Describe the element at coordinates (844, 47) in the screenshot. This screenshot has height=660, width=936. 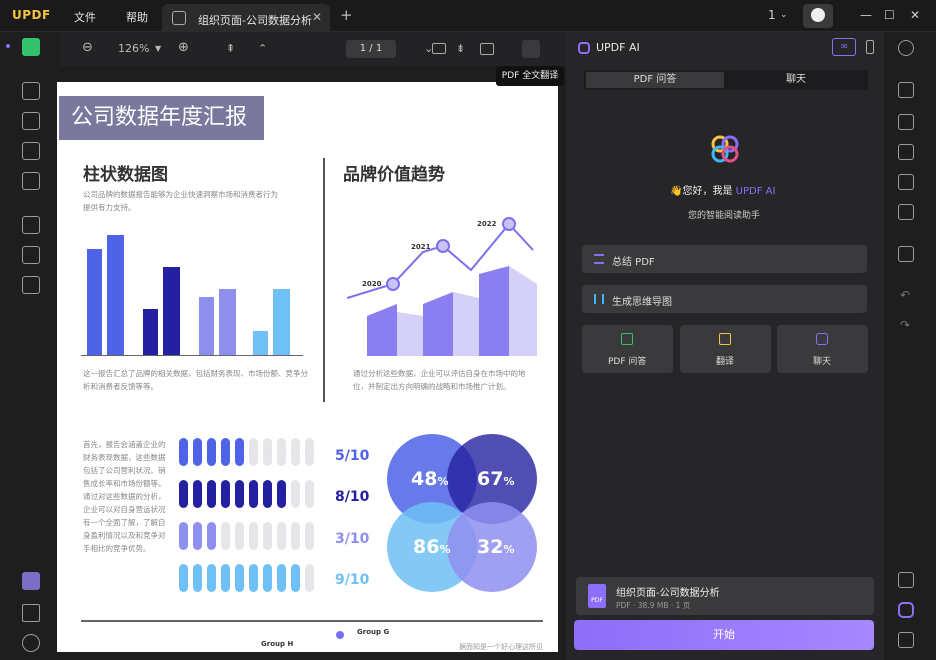
I see `infinity-icon: ∞` at that location.